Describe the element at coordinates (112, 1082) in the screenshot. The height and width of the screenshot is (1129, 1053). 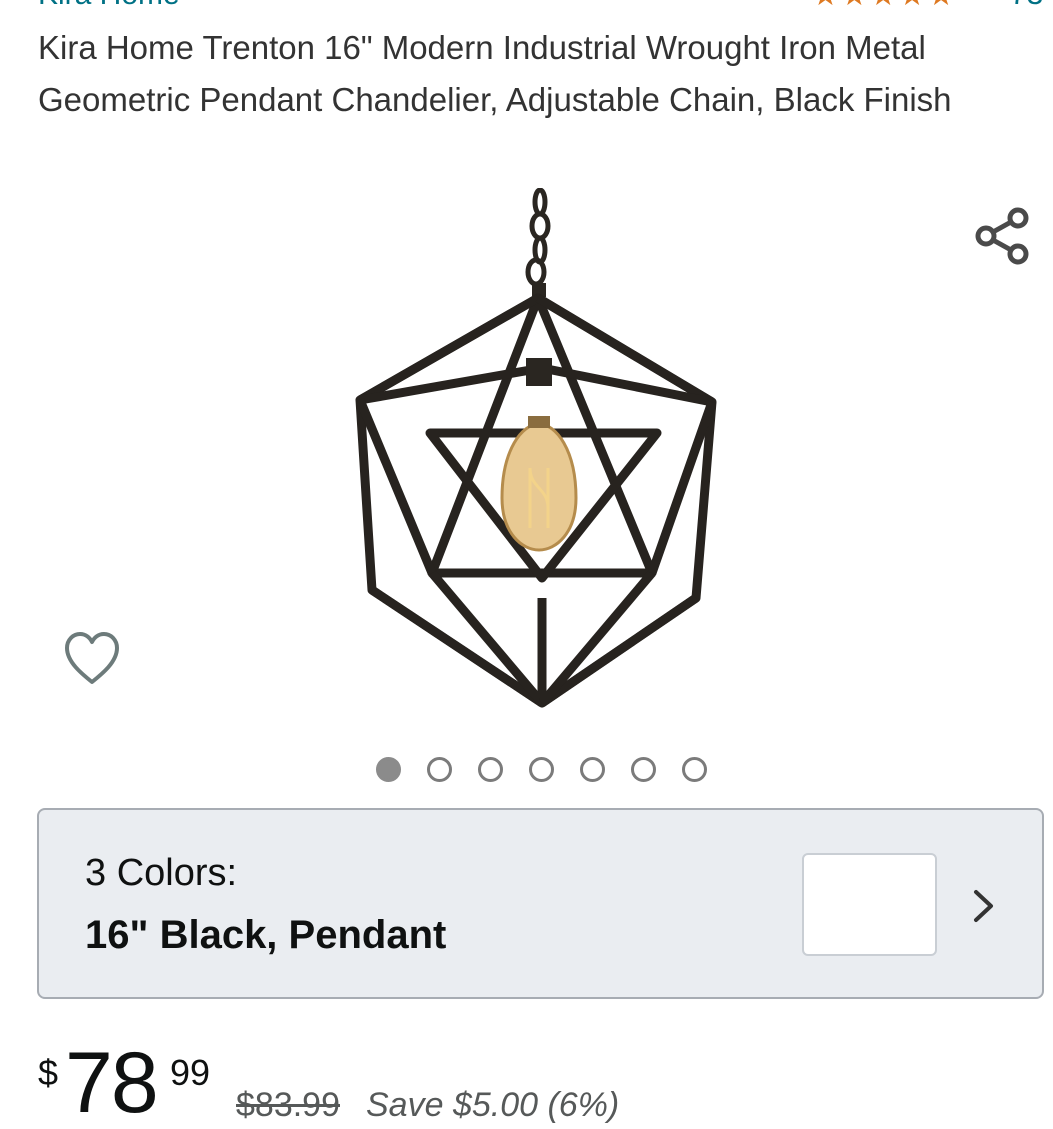
I see `price-whole: 78` at that location.